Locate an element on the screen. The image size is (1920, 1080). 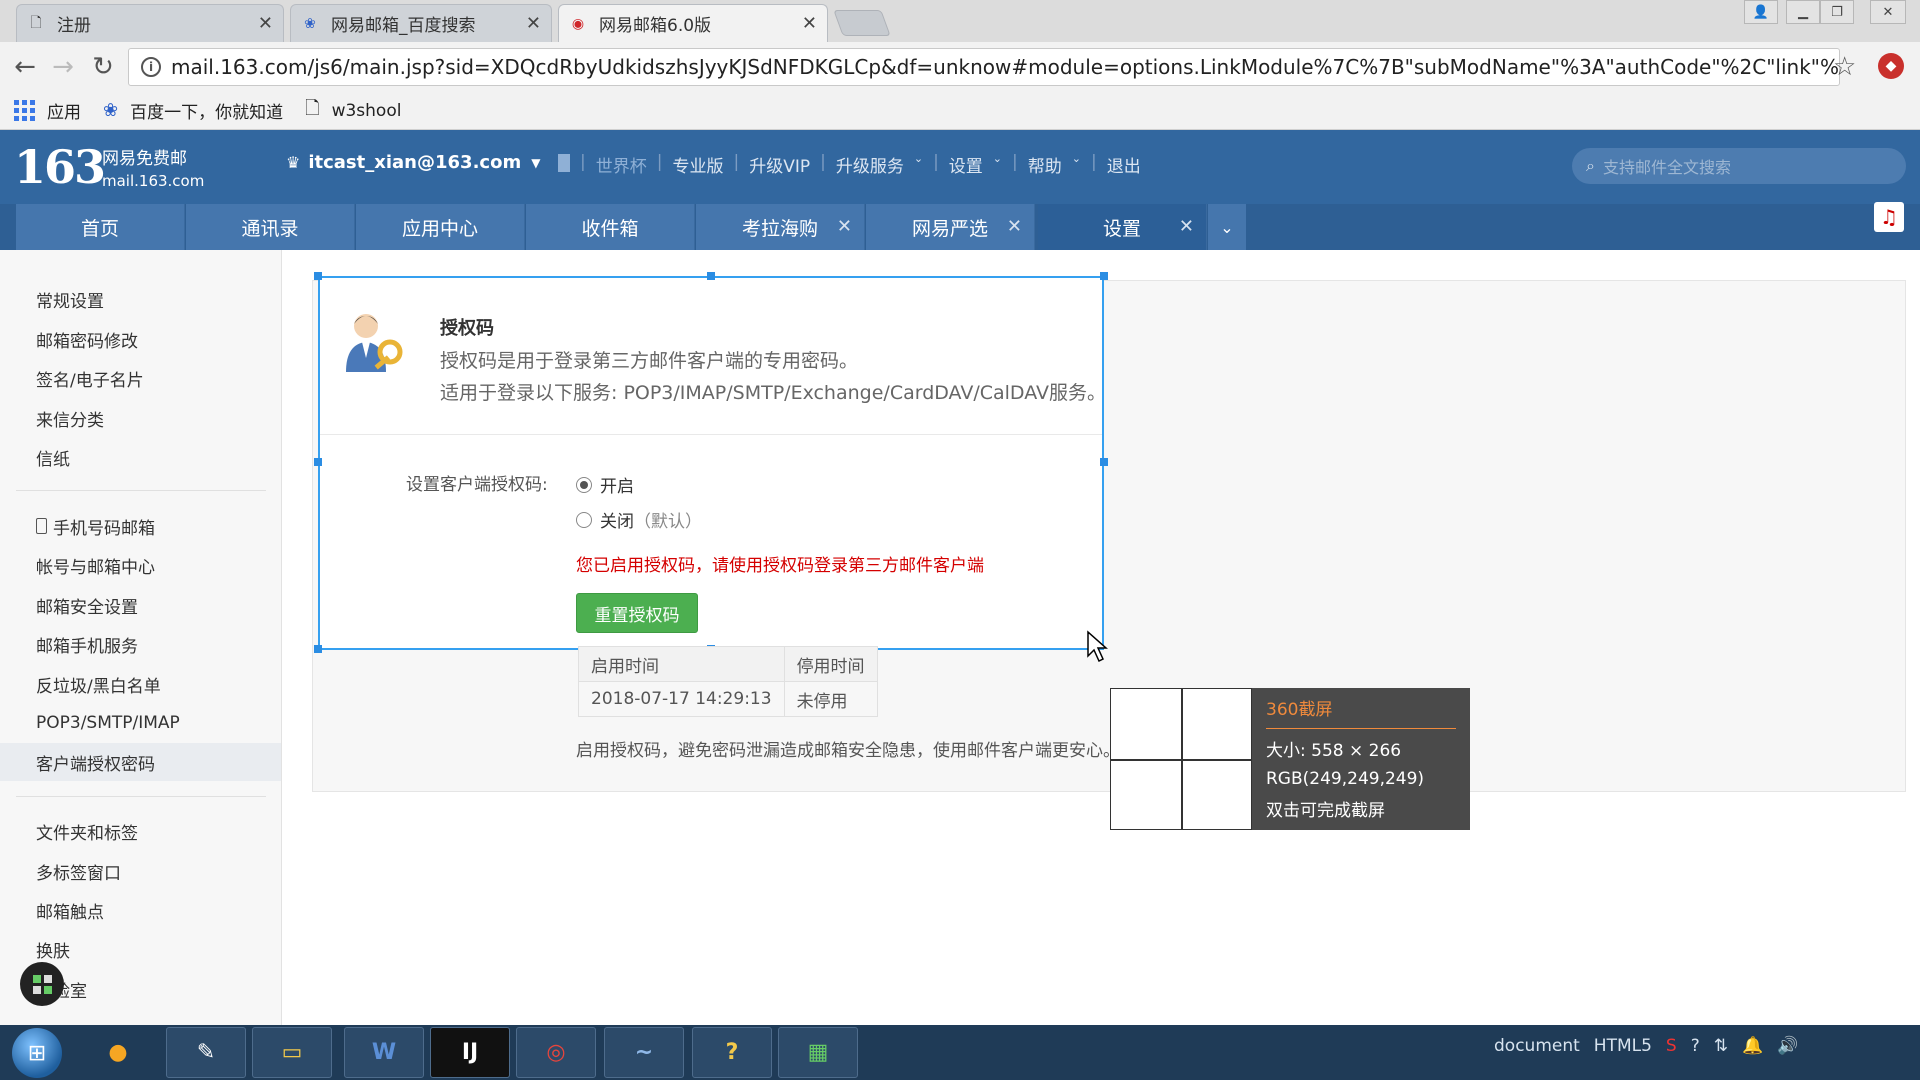
sogou-input-icon: S is located at coordinates (1671, 1046).